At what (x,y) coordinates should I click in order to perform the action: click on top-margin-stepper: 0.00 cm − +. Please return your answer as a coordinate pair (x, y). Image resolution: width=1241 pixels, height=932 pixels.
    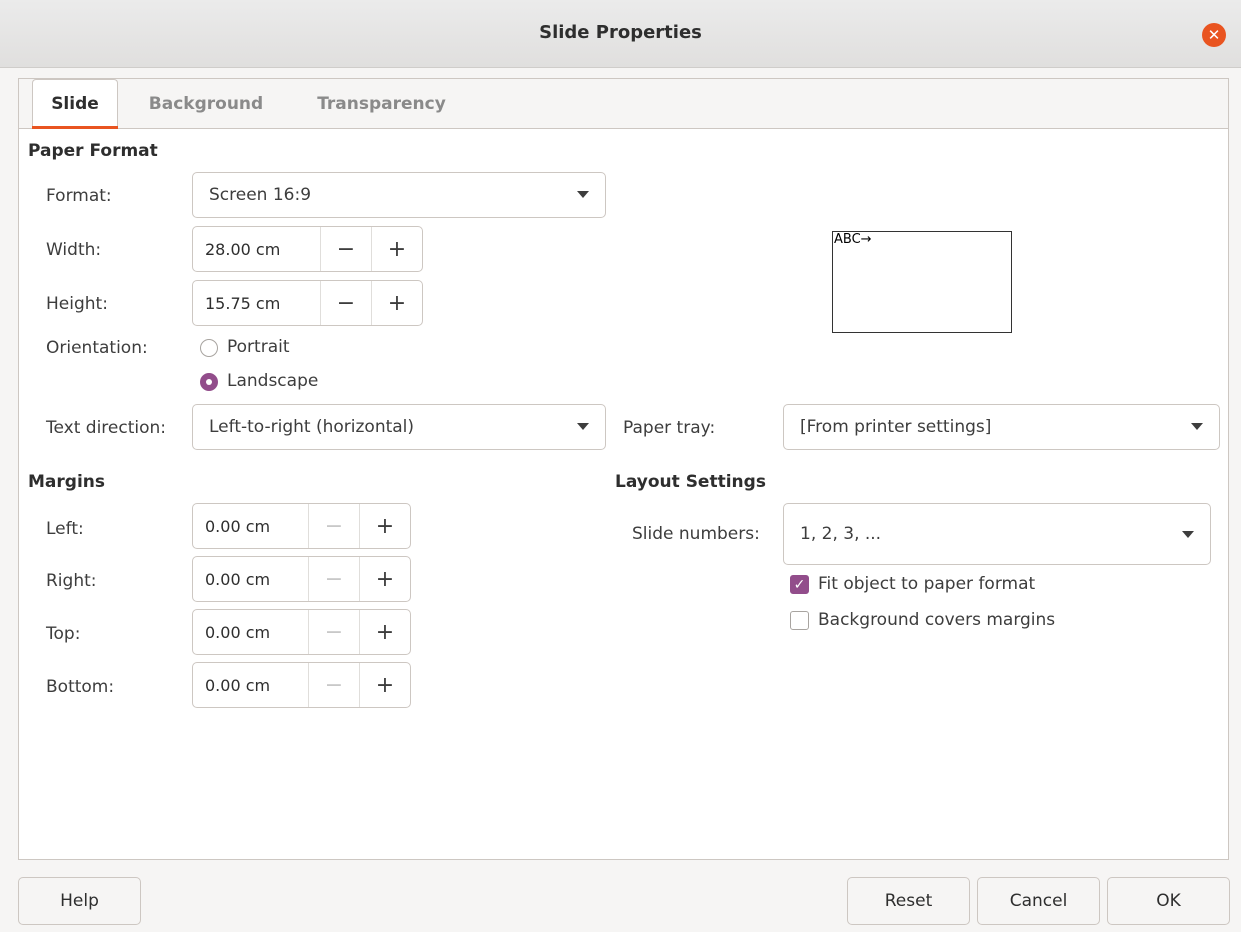
    Looking at the image, I should click on (301, 632).